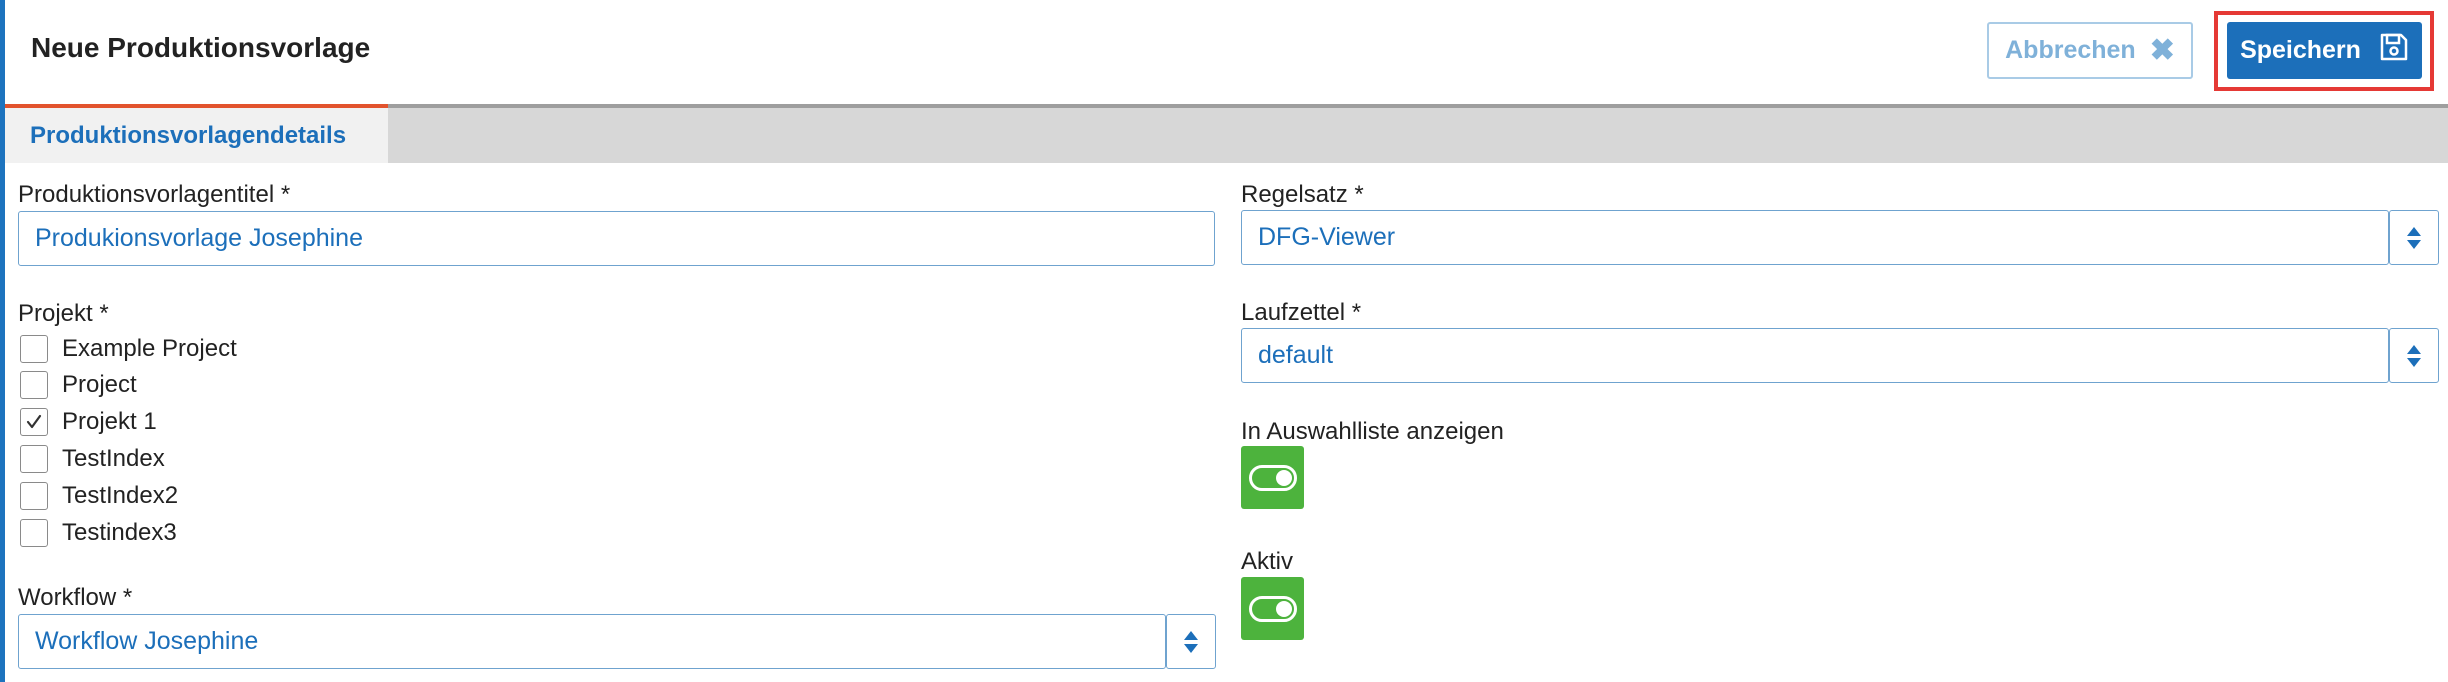 This screenshot has height=682, width=2448. I want to click on checkbox-label: Testindex3, so click(119, 532).